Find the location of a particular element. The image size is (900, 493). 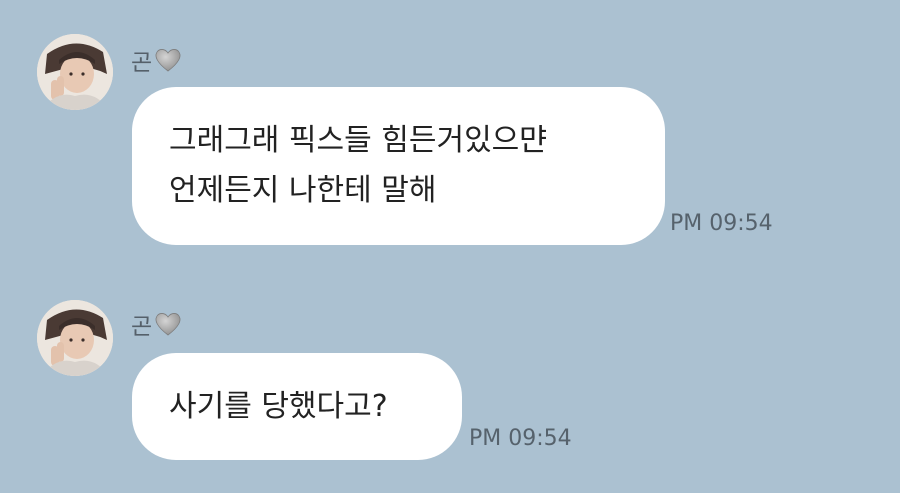

message-bubble: 사기를 당했다고? is located at coordinates (297, 406).